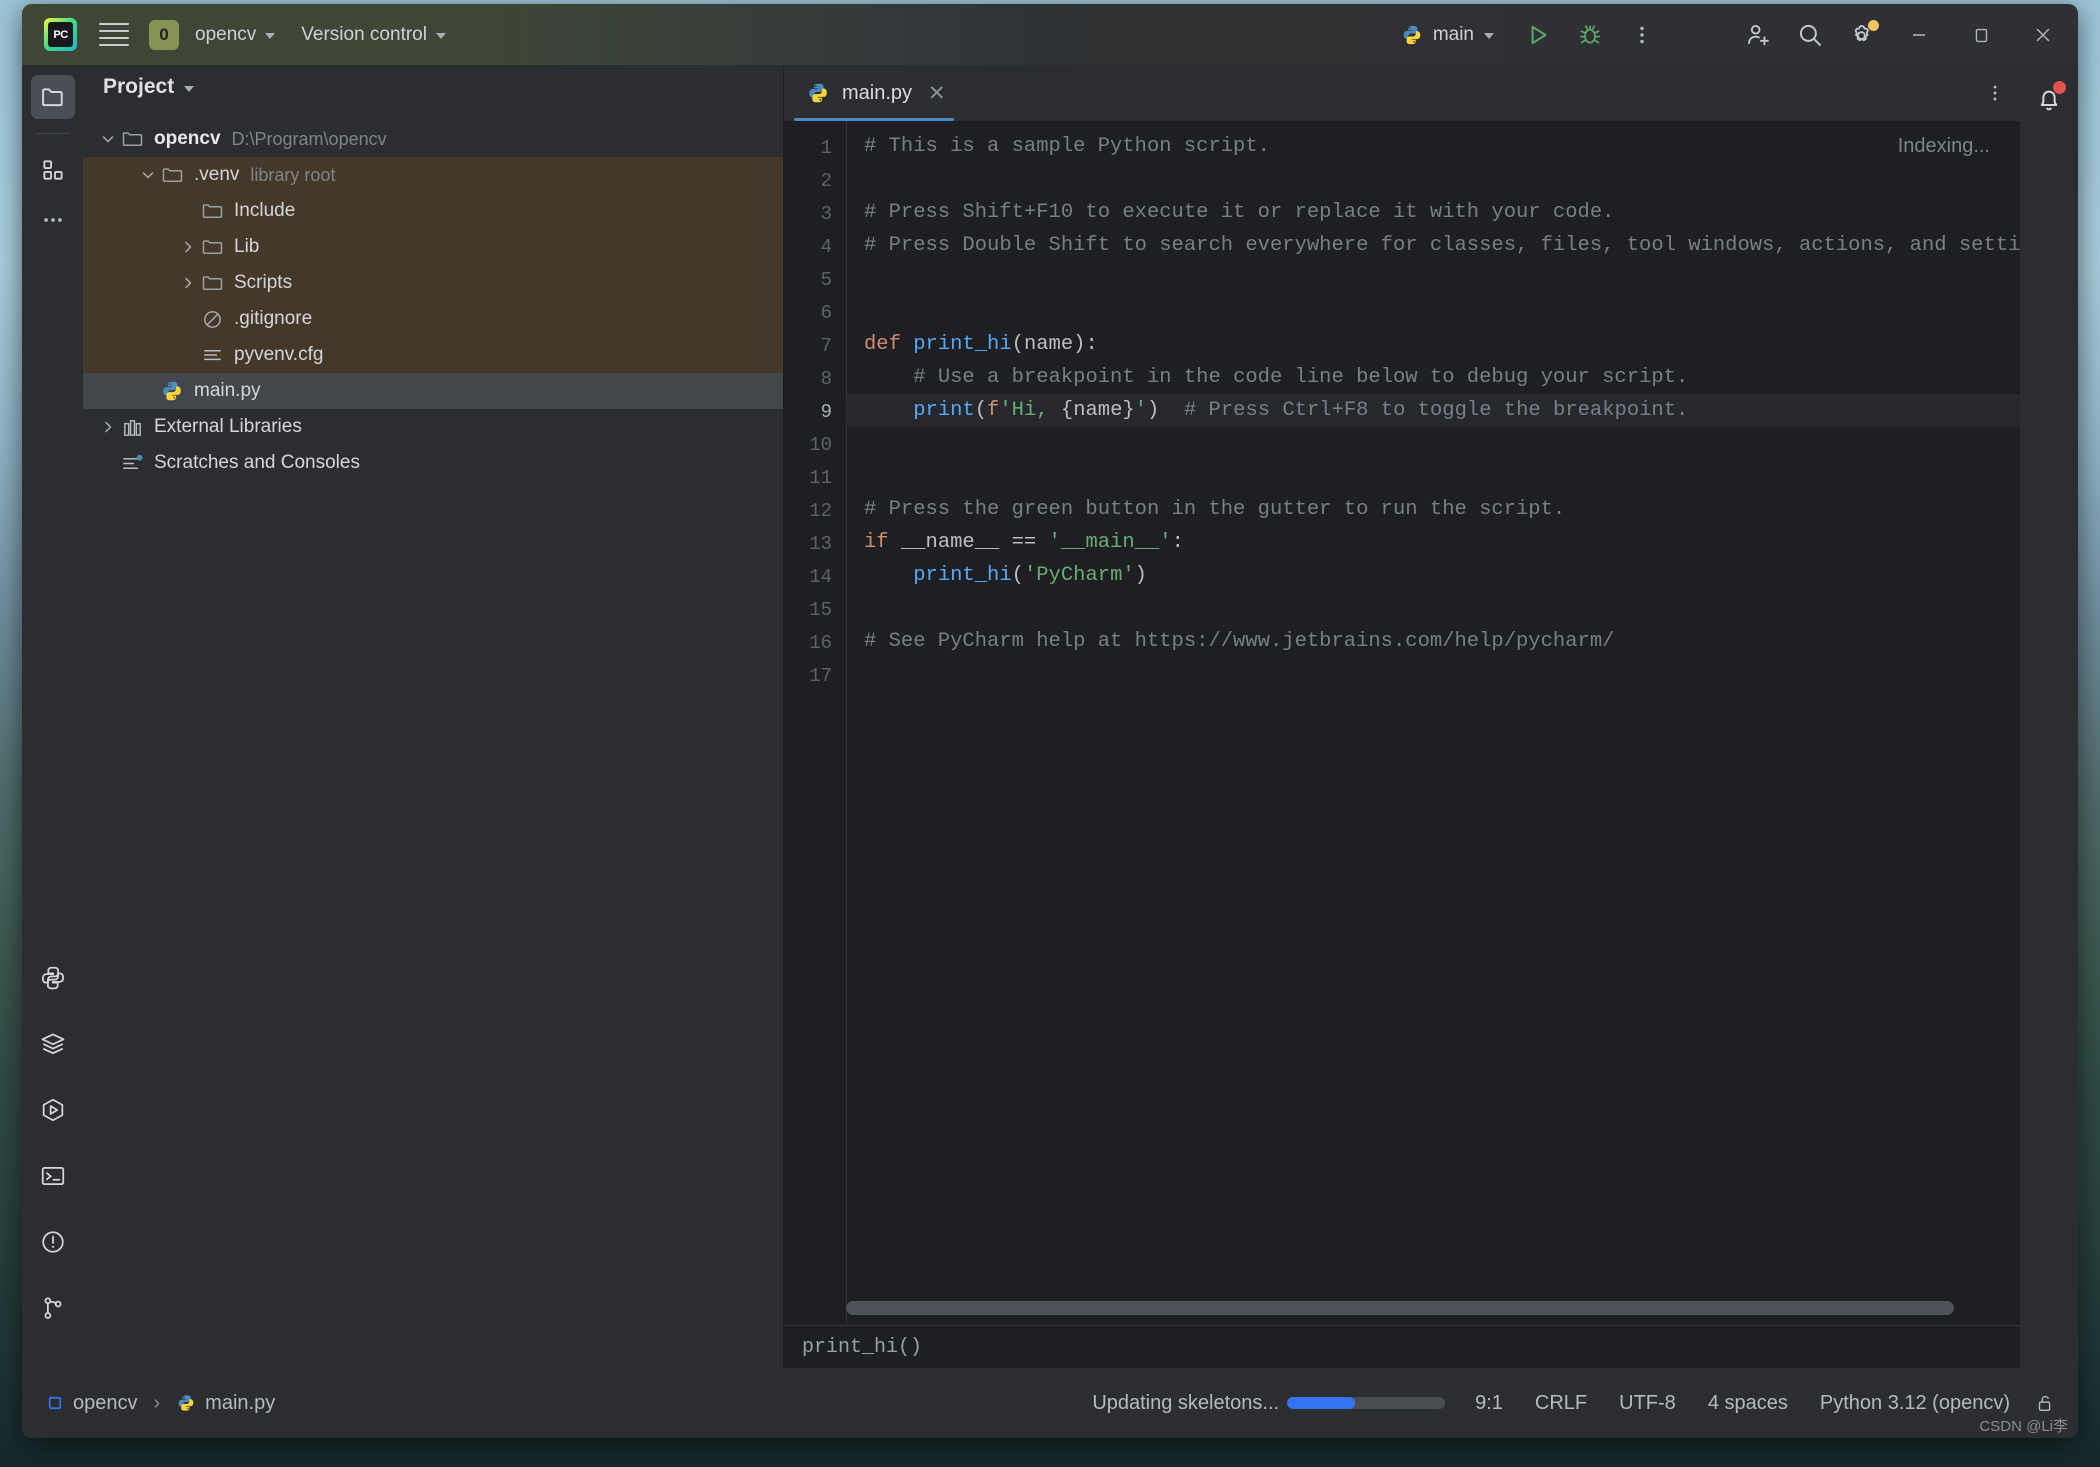 The width and height of the screenshot is (2100, 1467). Describe the element at coordinates (373, 35) in the screenshot. I see `version-control-dropdown: Version control` at that location.